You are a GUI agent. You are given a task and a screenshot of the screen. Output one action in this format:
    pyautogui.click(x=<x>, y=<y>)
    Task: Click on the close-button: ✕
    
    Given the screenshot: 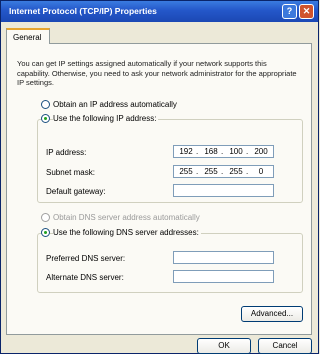 What is the action you would take?
    pyautogui.click(x=306, y=11)
    